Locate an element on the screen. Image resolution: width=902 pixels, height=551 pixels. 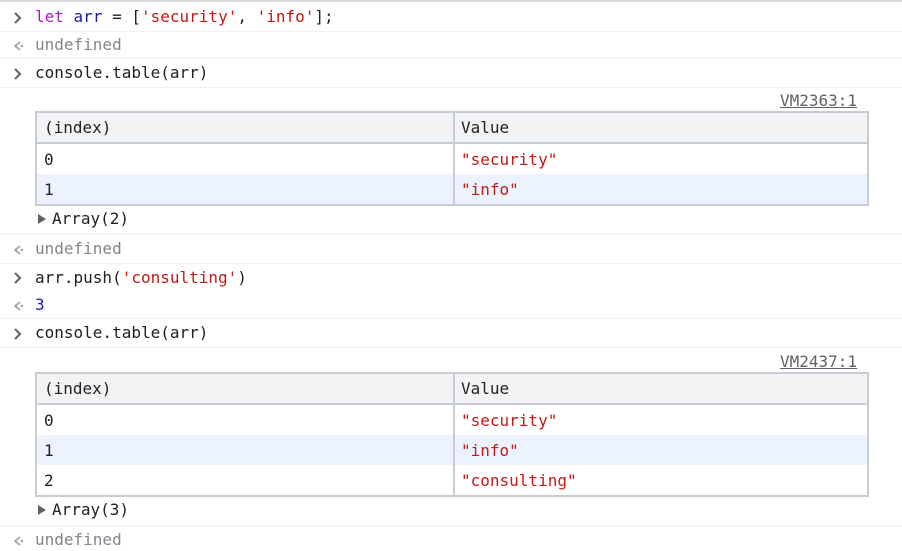
code-paren: ) is located at coordinates (242, 277).